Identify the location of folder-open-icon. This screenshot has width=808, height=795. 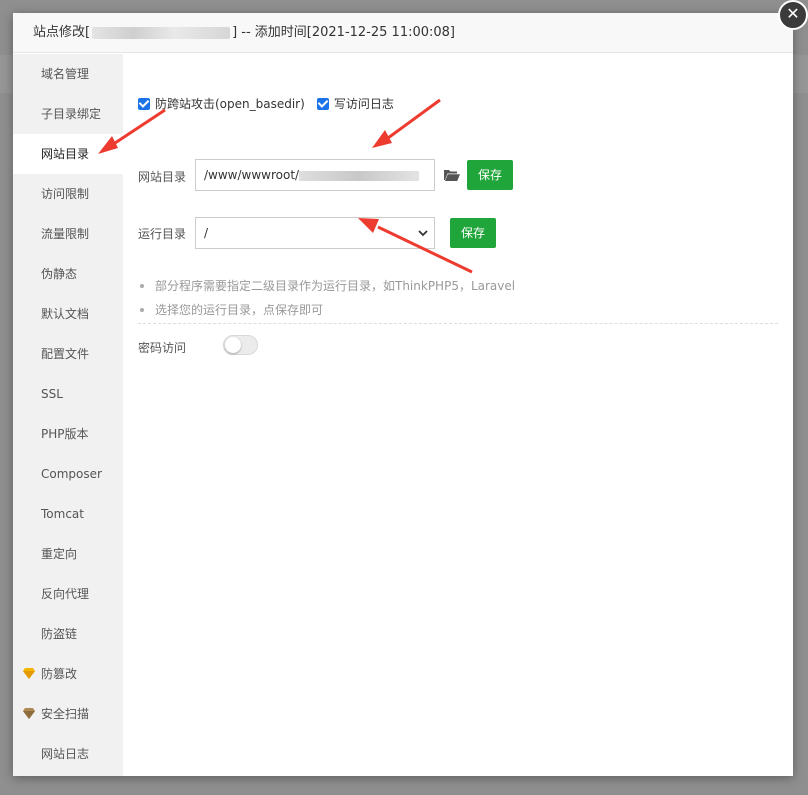
(452, 175).